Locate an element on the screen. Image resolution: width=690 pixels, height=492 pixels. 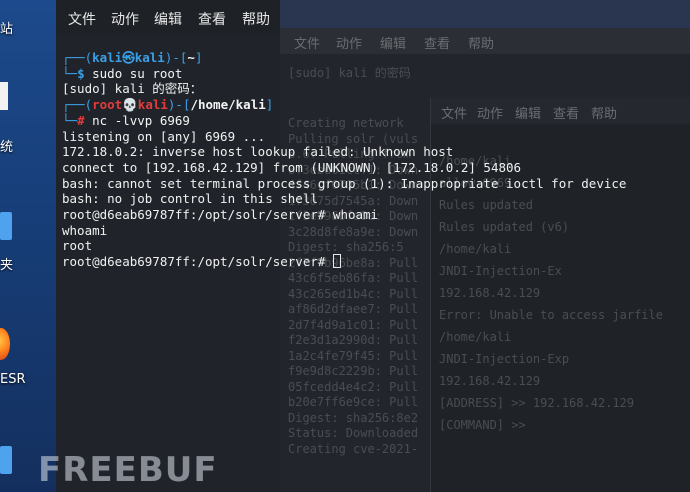
menu-edit: 编辑 is located at coordinates (168, 19).